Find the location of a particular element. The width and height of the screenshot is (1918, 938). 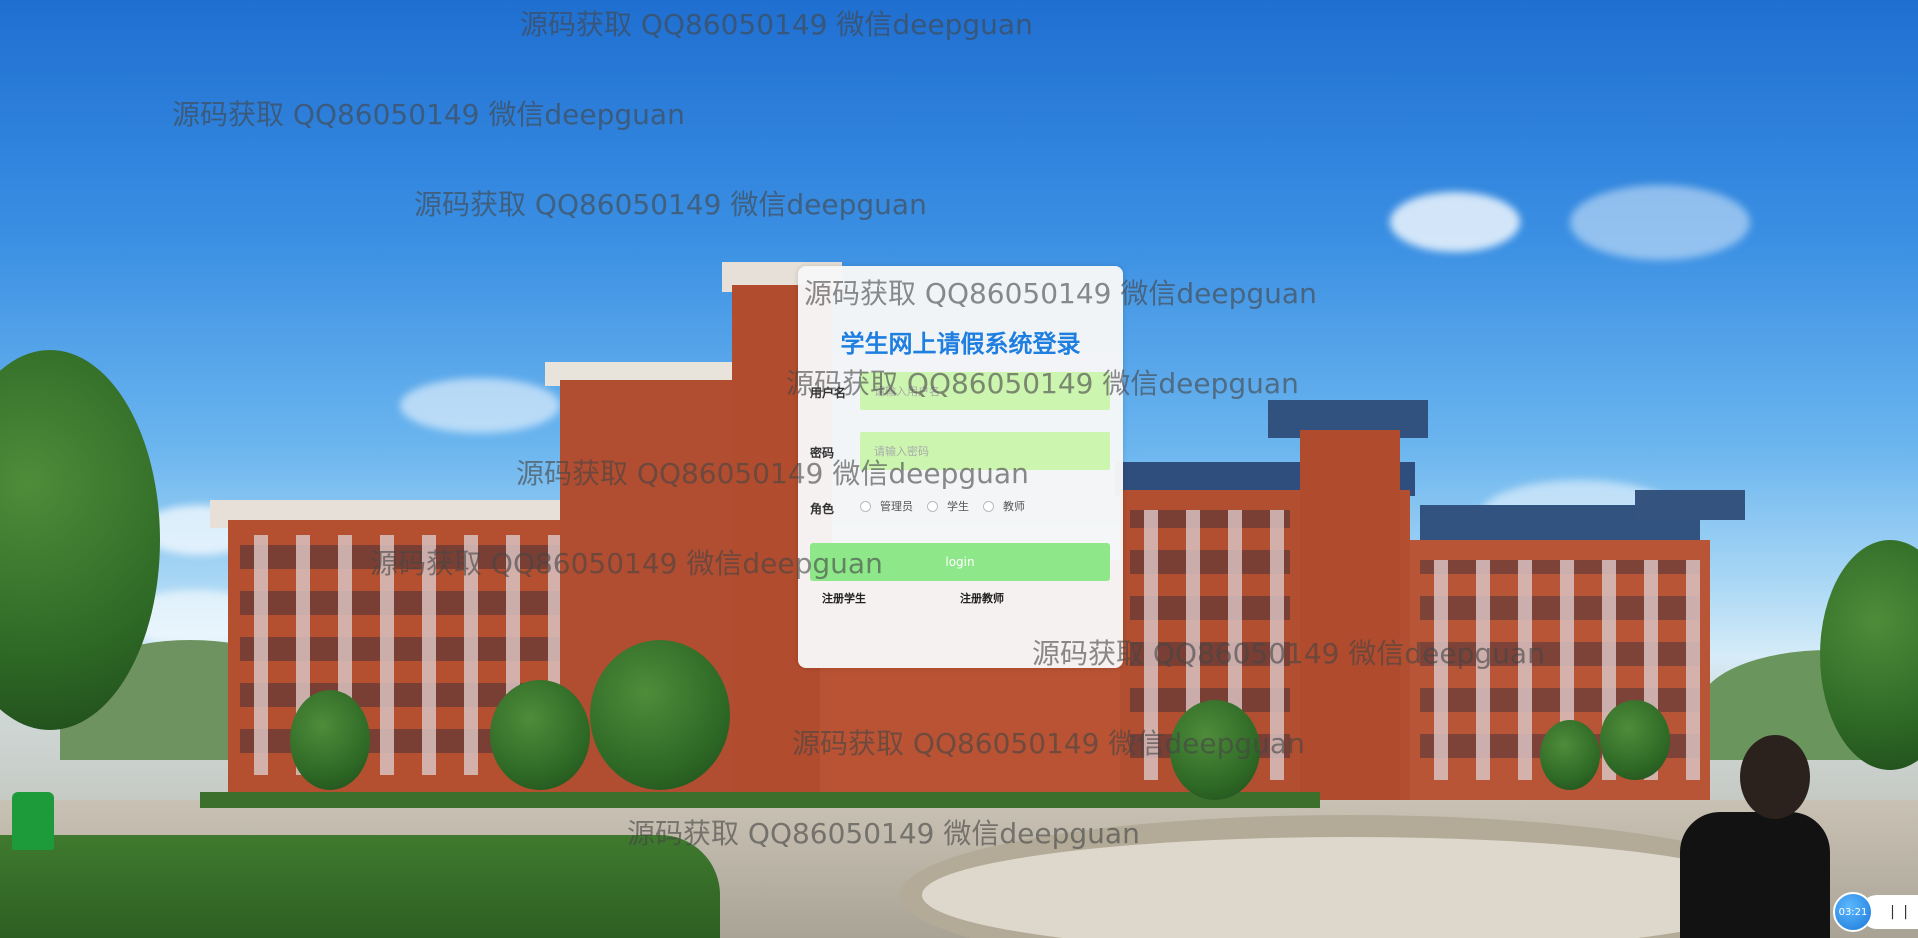

role-option-admin: 管理员 is located at coordinates (886, 506).